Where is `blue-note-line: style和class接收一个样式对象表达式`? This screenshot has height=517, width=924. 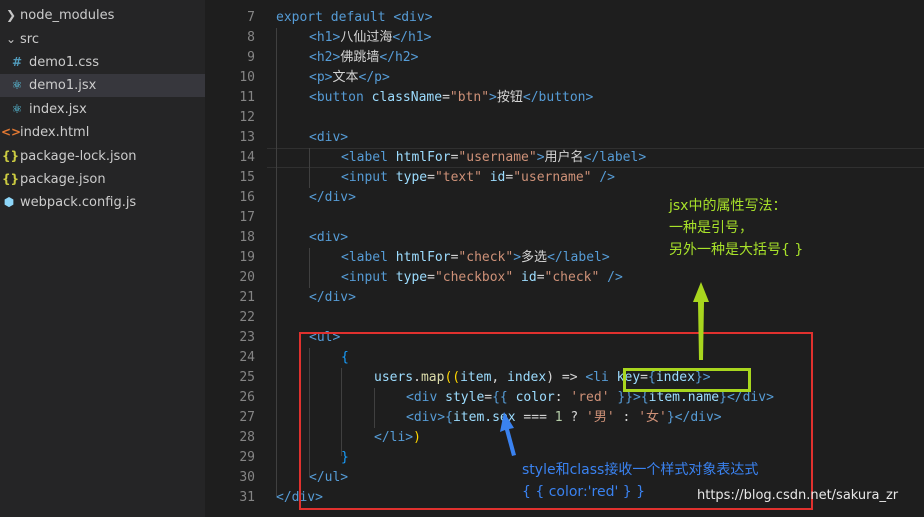 blue-note-line: style和class接收一个样式对象表达式 is located at coordinates (640, 470).